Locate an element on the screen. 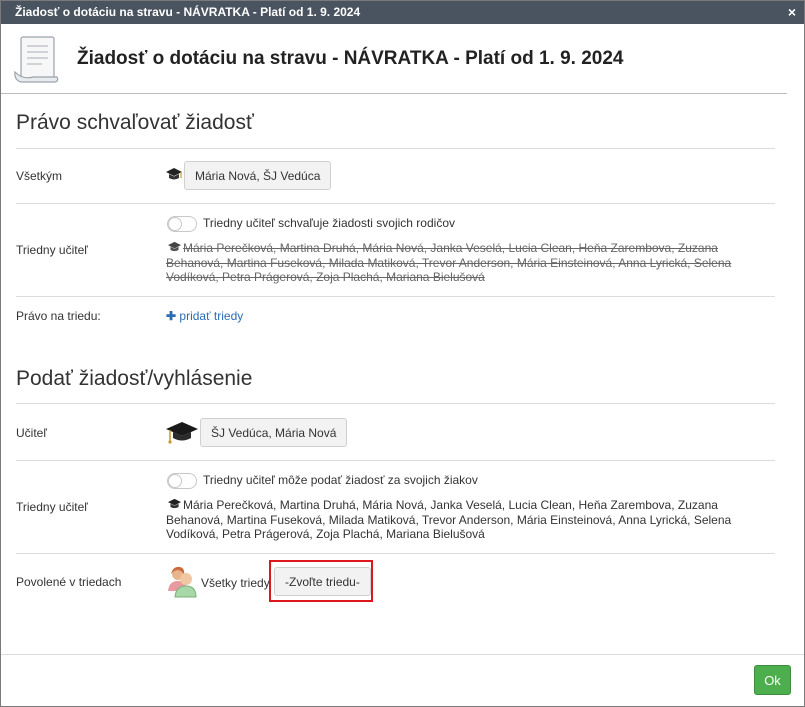 The image size is (805, 707). teacher-label: Učiteľ is located at coordinates (31, 433).